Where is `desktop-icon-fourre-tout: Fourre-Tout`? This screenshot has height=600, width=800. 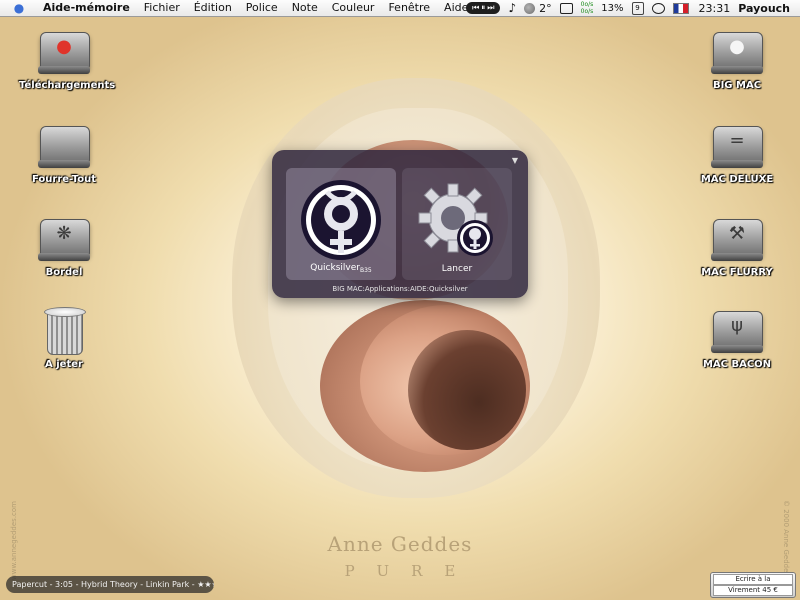 desktop-icon-fourre-tout: Fourre-Tout is located at coordinates (64, 152).